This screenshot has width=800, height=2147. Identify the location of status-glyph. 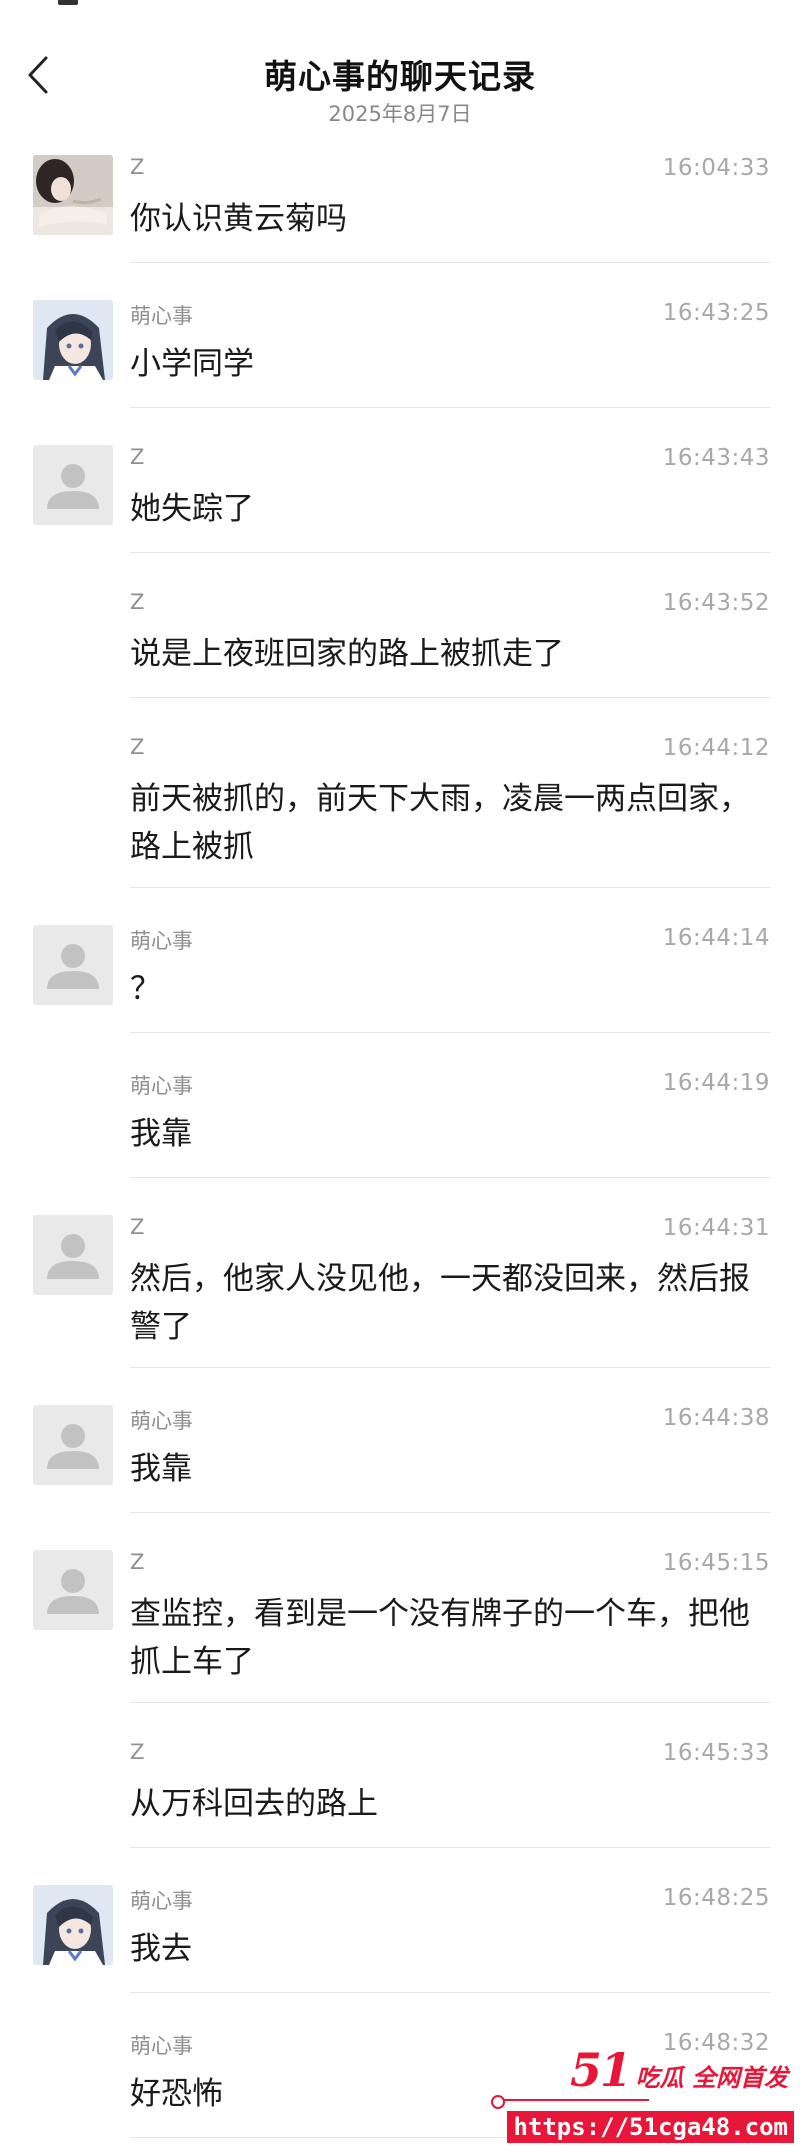
(68, 2).